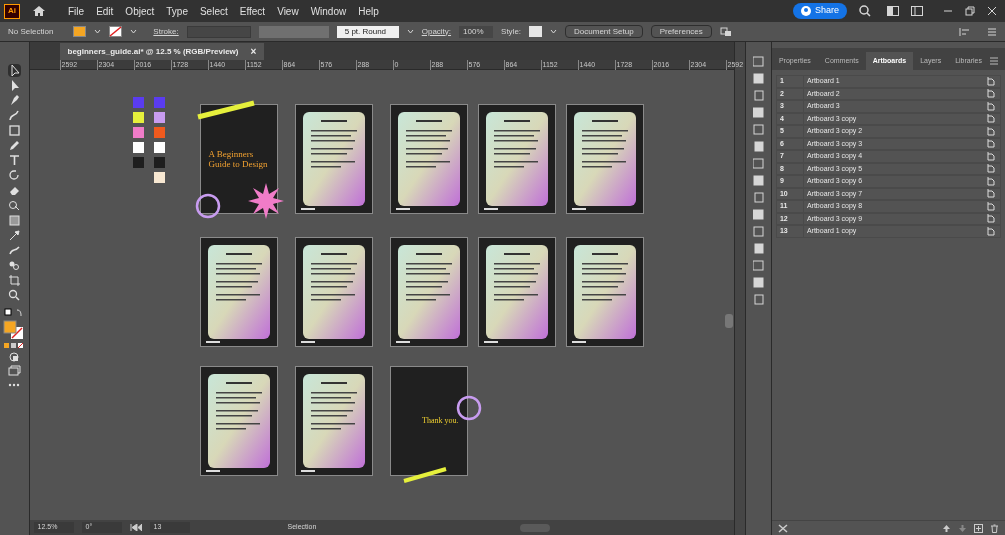 The width and height of the screenshot is (1005, 535). Describe the element at coordinates (511, 31) in the screenshot. I see `style-label: Style:` at that location.